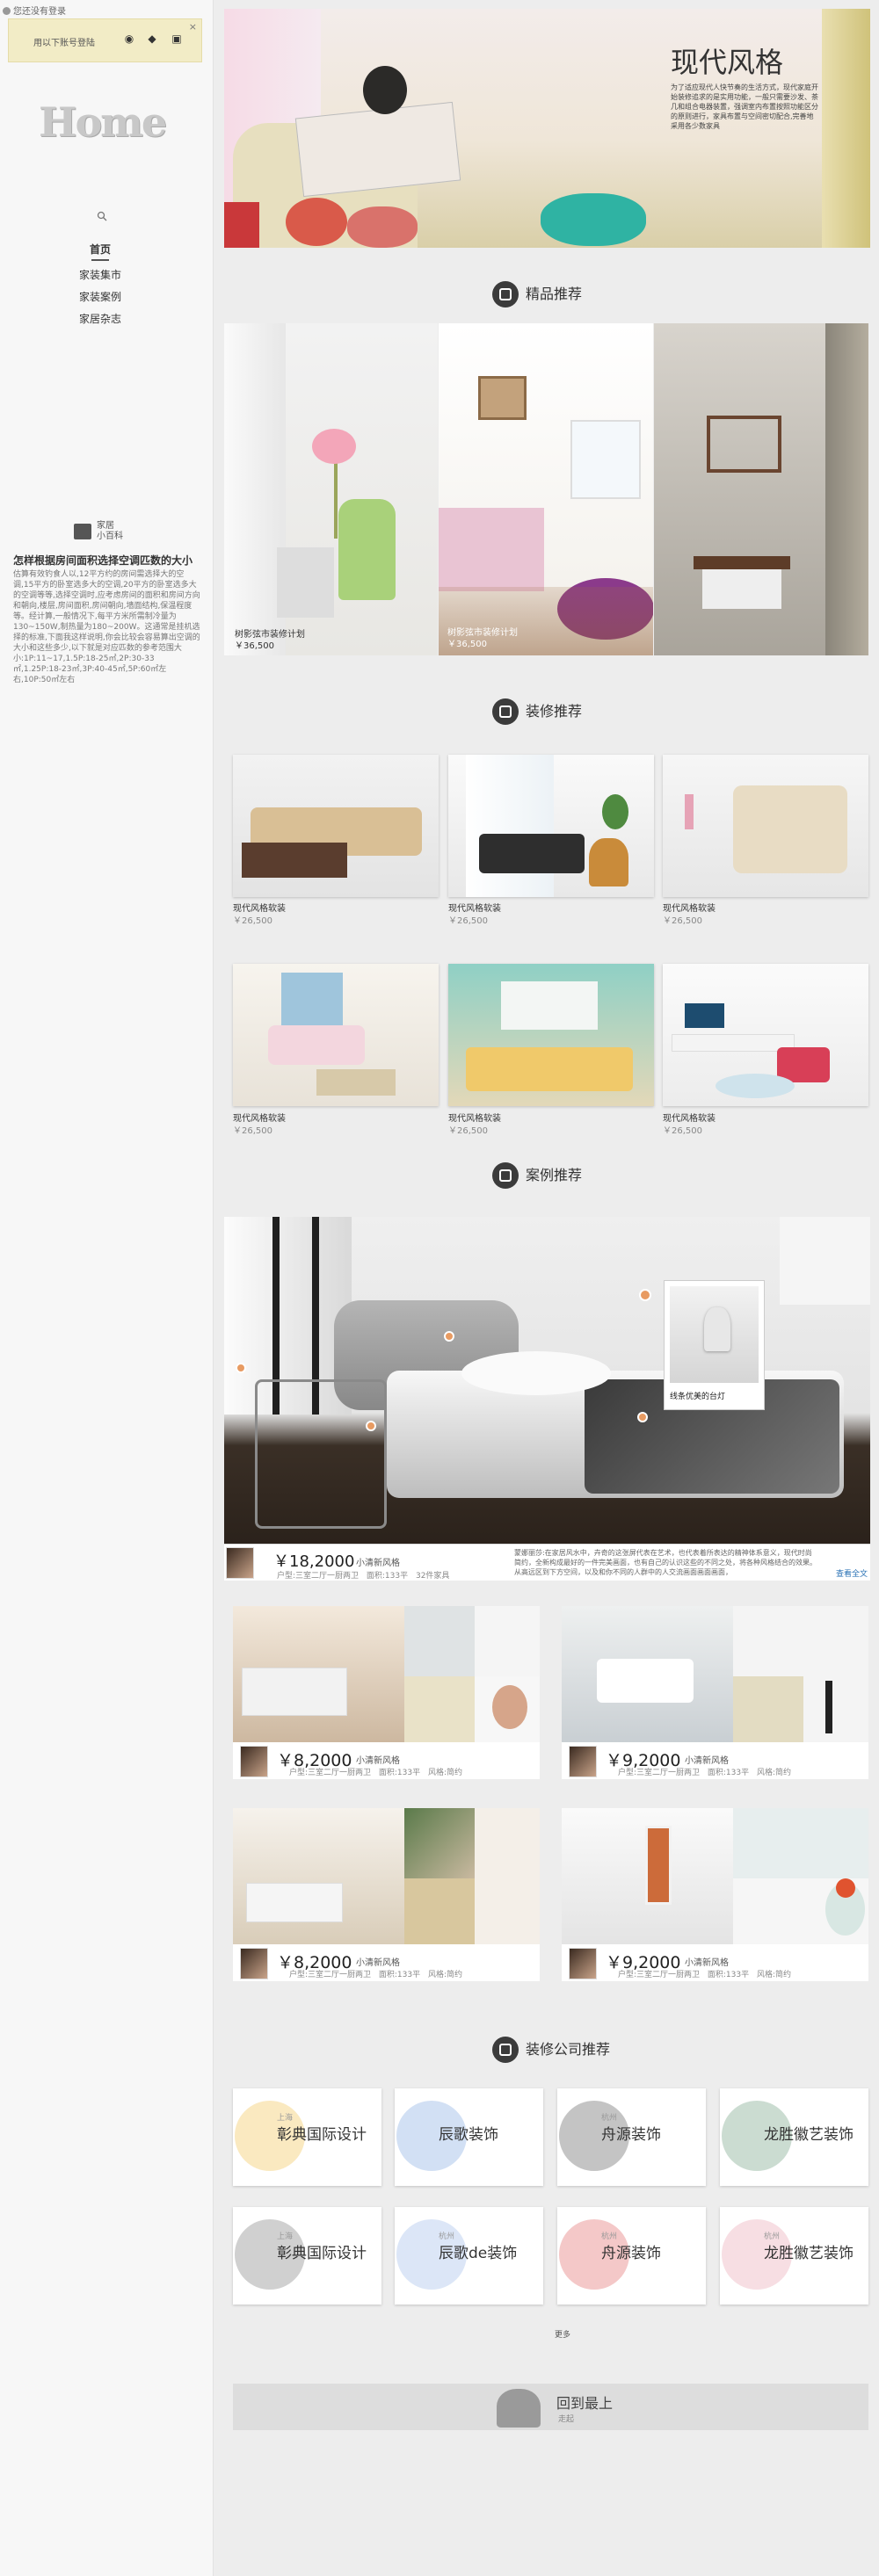 The width and height of the screenshot is (879, 2576). Describe the element at coordinates (474, 1117) in the screenshot. I see `decor-title-5: 现代风格软装` at that location.